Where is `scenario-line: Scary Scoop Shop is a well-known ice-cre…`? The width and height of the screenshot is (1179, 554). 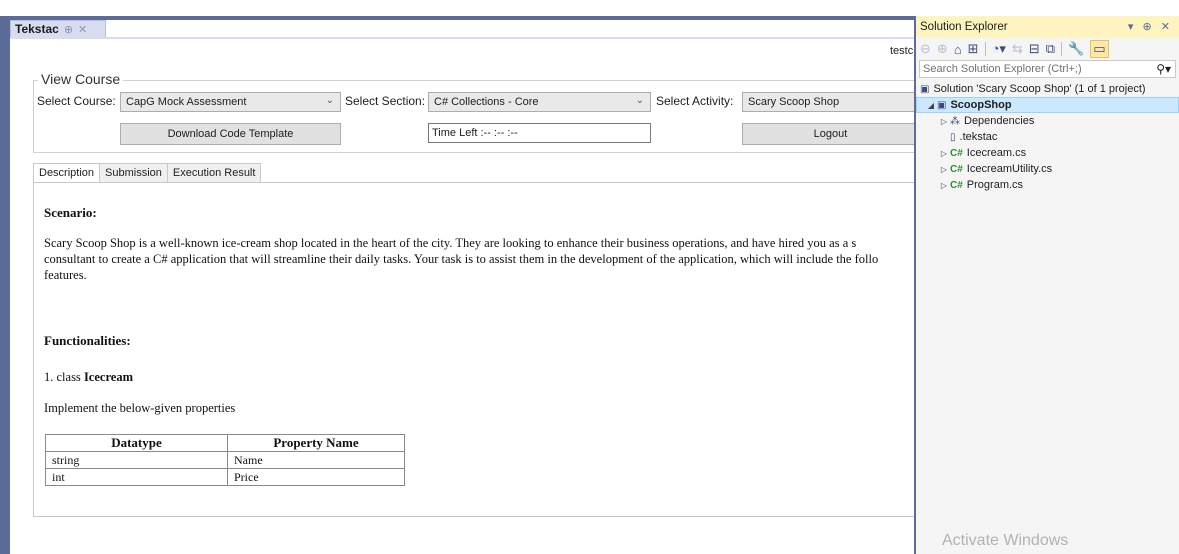 scenario-line: Scary Scoop Shop is a well-known ice-cre… is located at coordinates (450, 243).